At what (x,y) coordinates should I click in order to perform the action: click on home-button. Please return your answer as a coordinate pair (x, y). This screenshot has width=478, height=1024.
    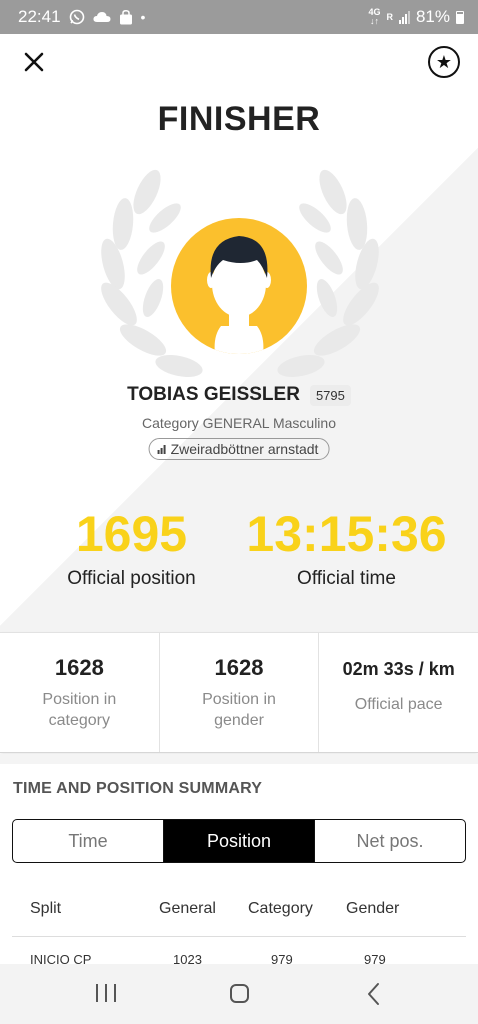
    Looking at the image, I should click on (239, 993).